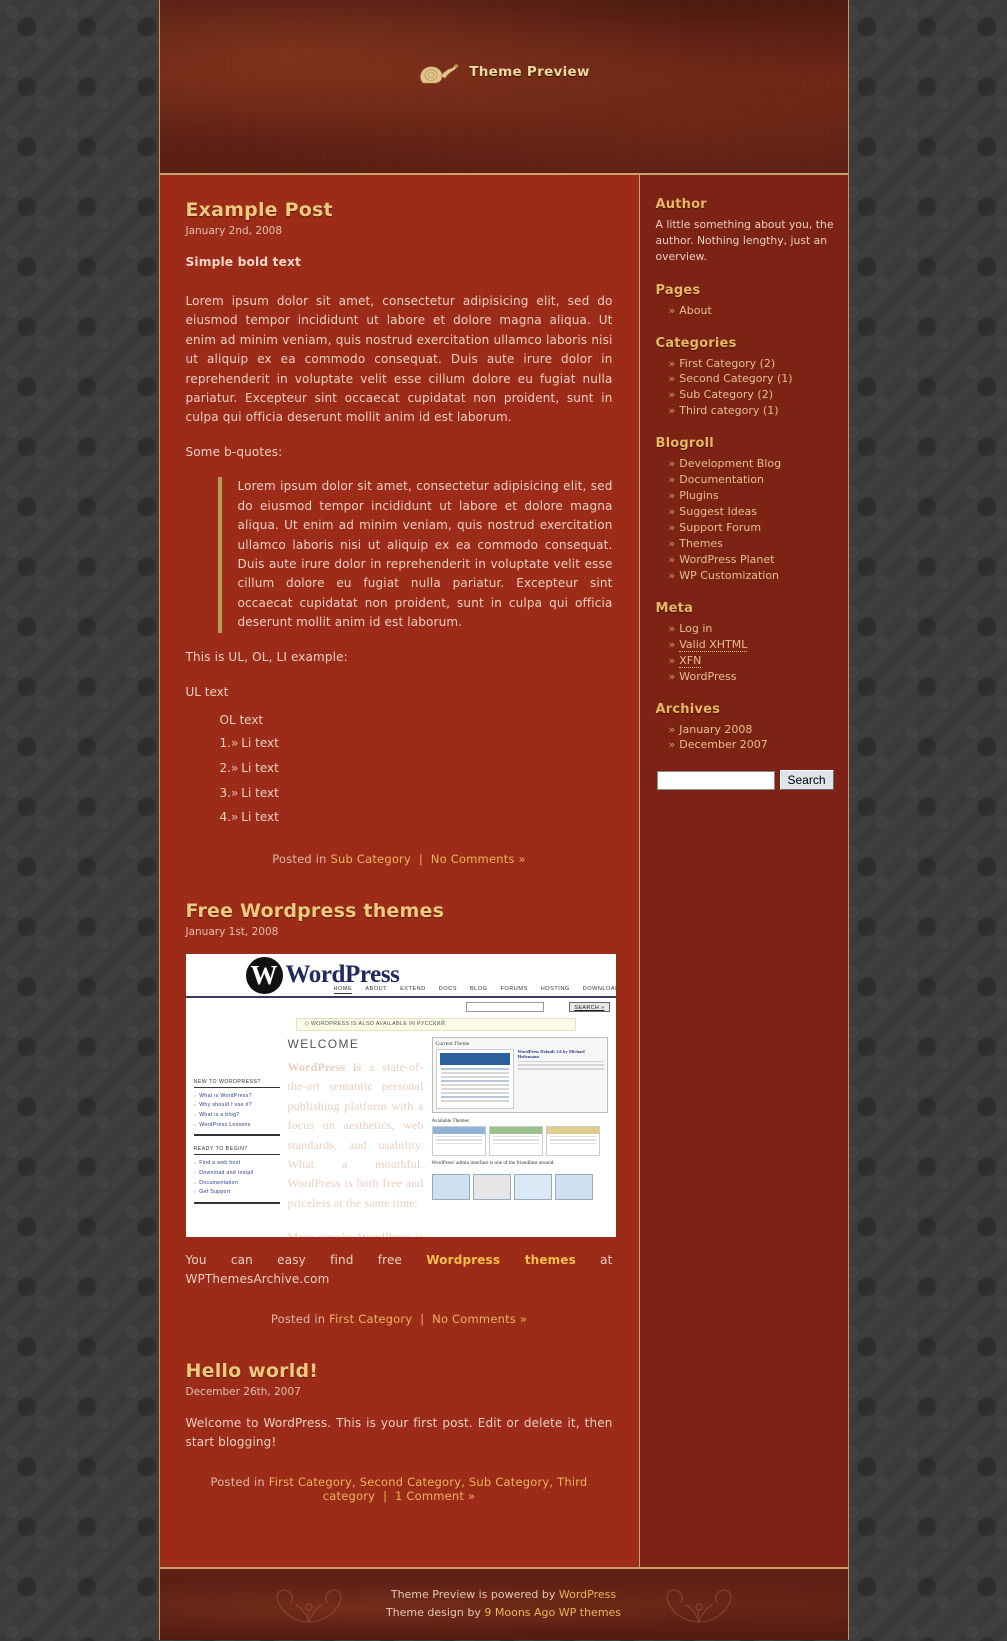  I want to click on list-item: » Valid XHTML, so click(751, 645).